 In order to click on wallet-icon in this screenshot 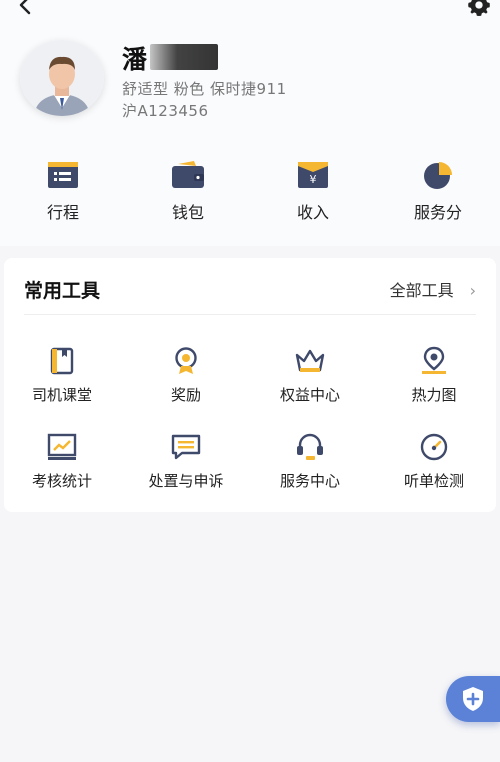, I will do `click(188, 174)`.